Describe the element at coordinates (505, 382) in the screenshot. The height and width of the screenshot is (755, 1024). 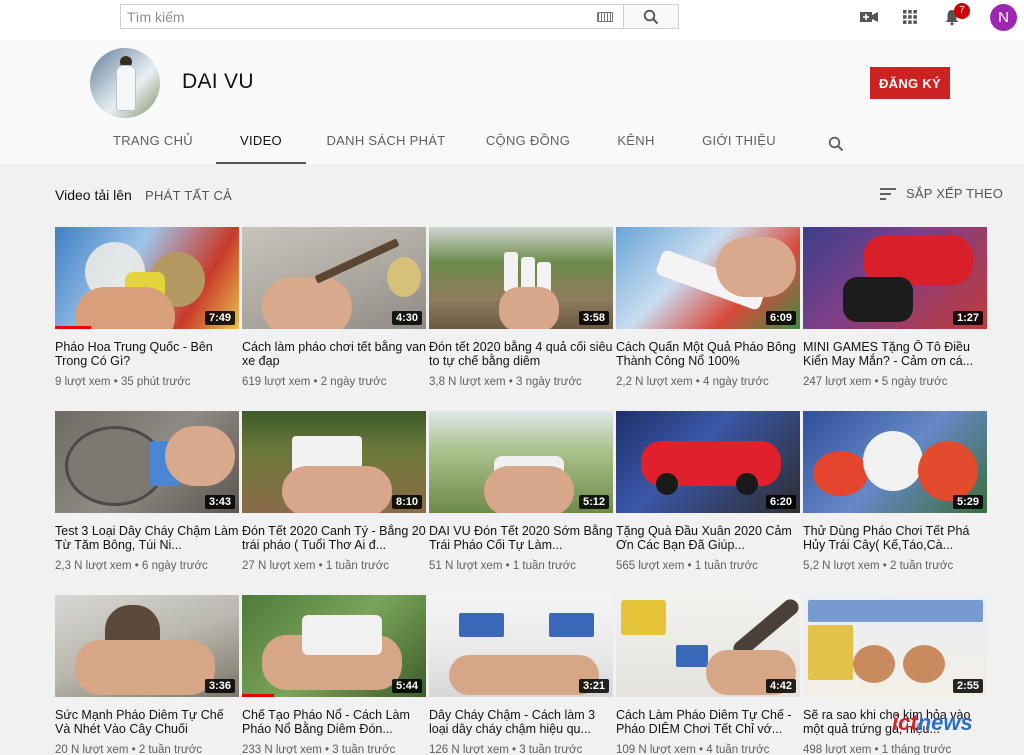
I see `video-meta: 3,8 N lượt xem • 3 ngày trước` at that location.